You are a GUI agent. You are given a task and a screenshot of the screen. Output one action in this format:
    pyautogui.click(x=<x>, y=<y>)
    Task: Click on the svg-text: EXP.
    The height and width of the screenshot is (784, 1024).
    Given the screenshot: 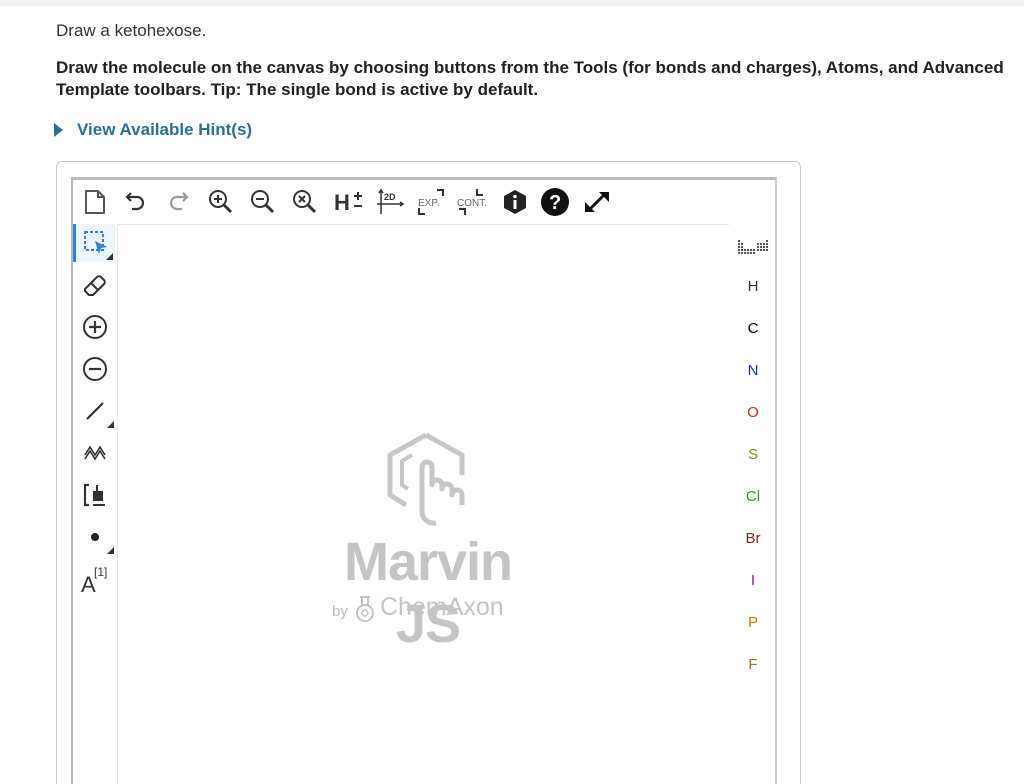 What is the action you would take?
    pyautogui.click(x=429, y=203)
    